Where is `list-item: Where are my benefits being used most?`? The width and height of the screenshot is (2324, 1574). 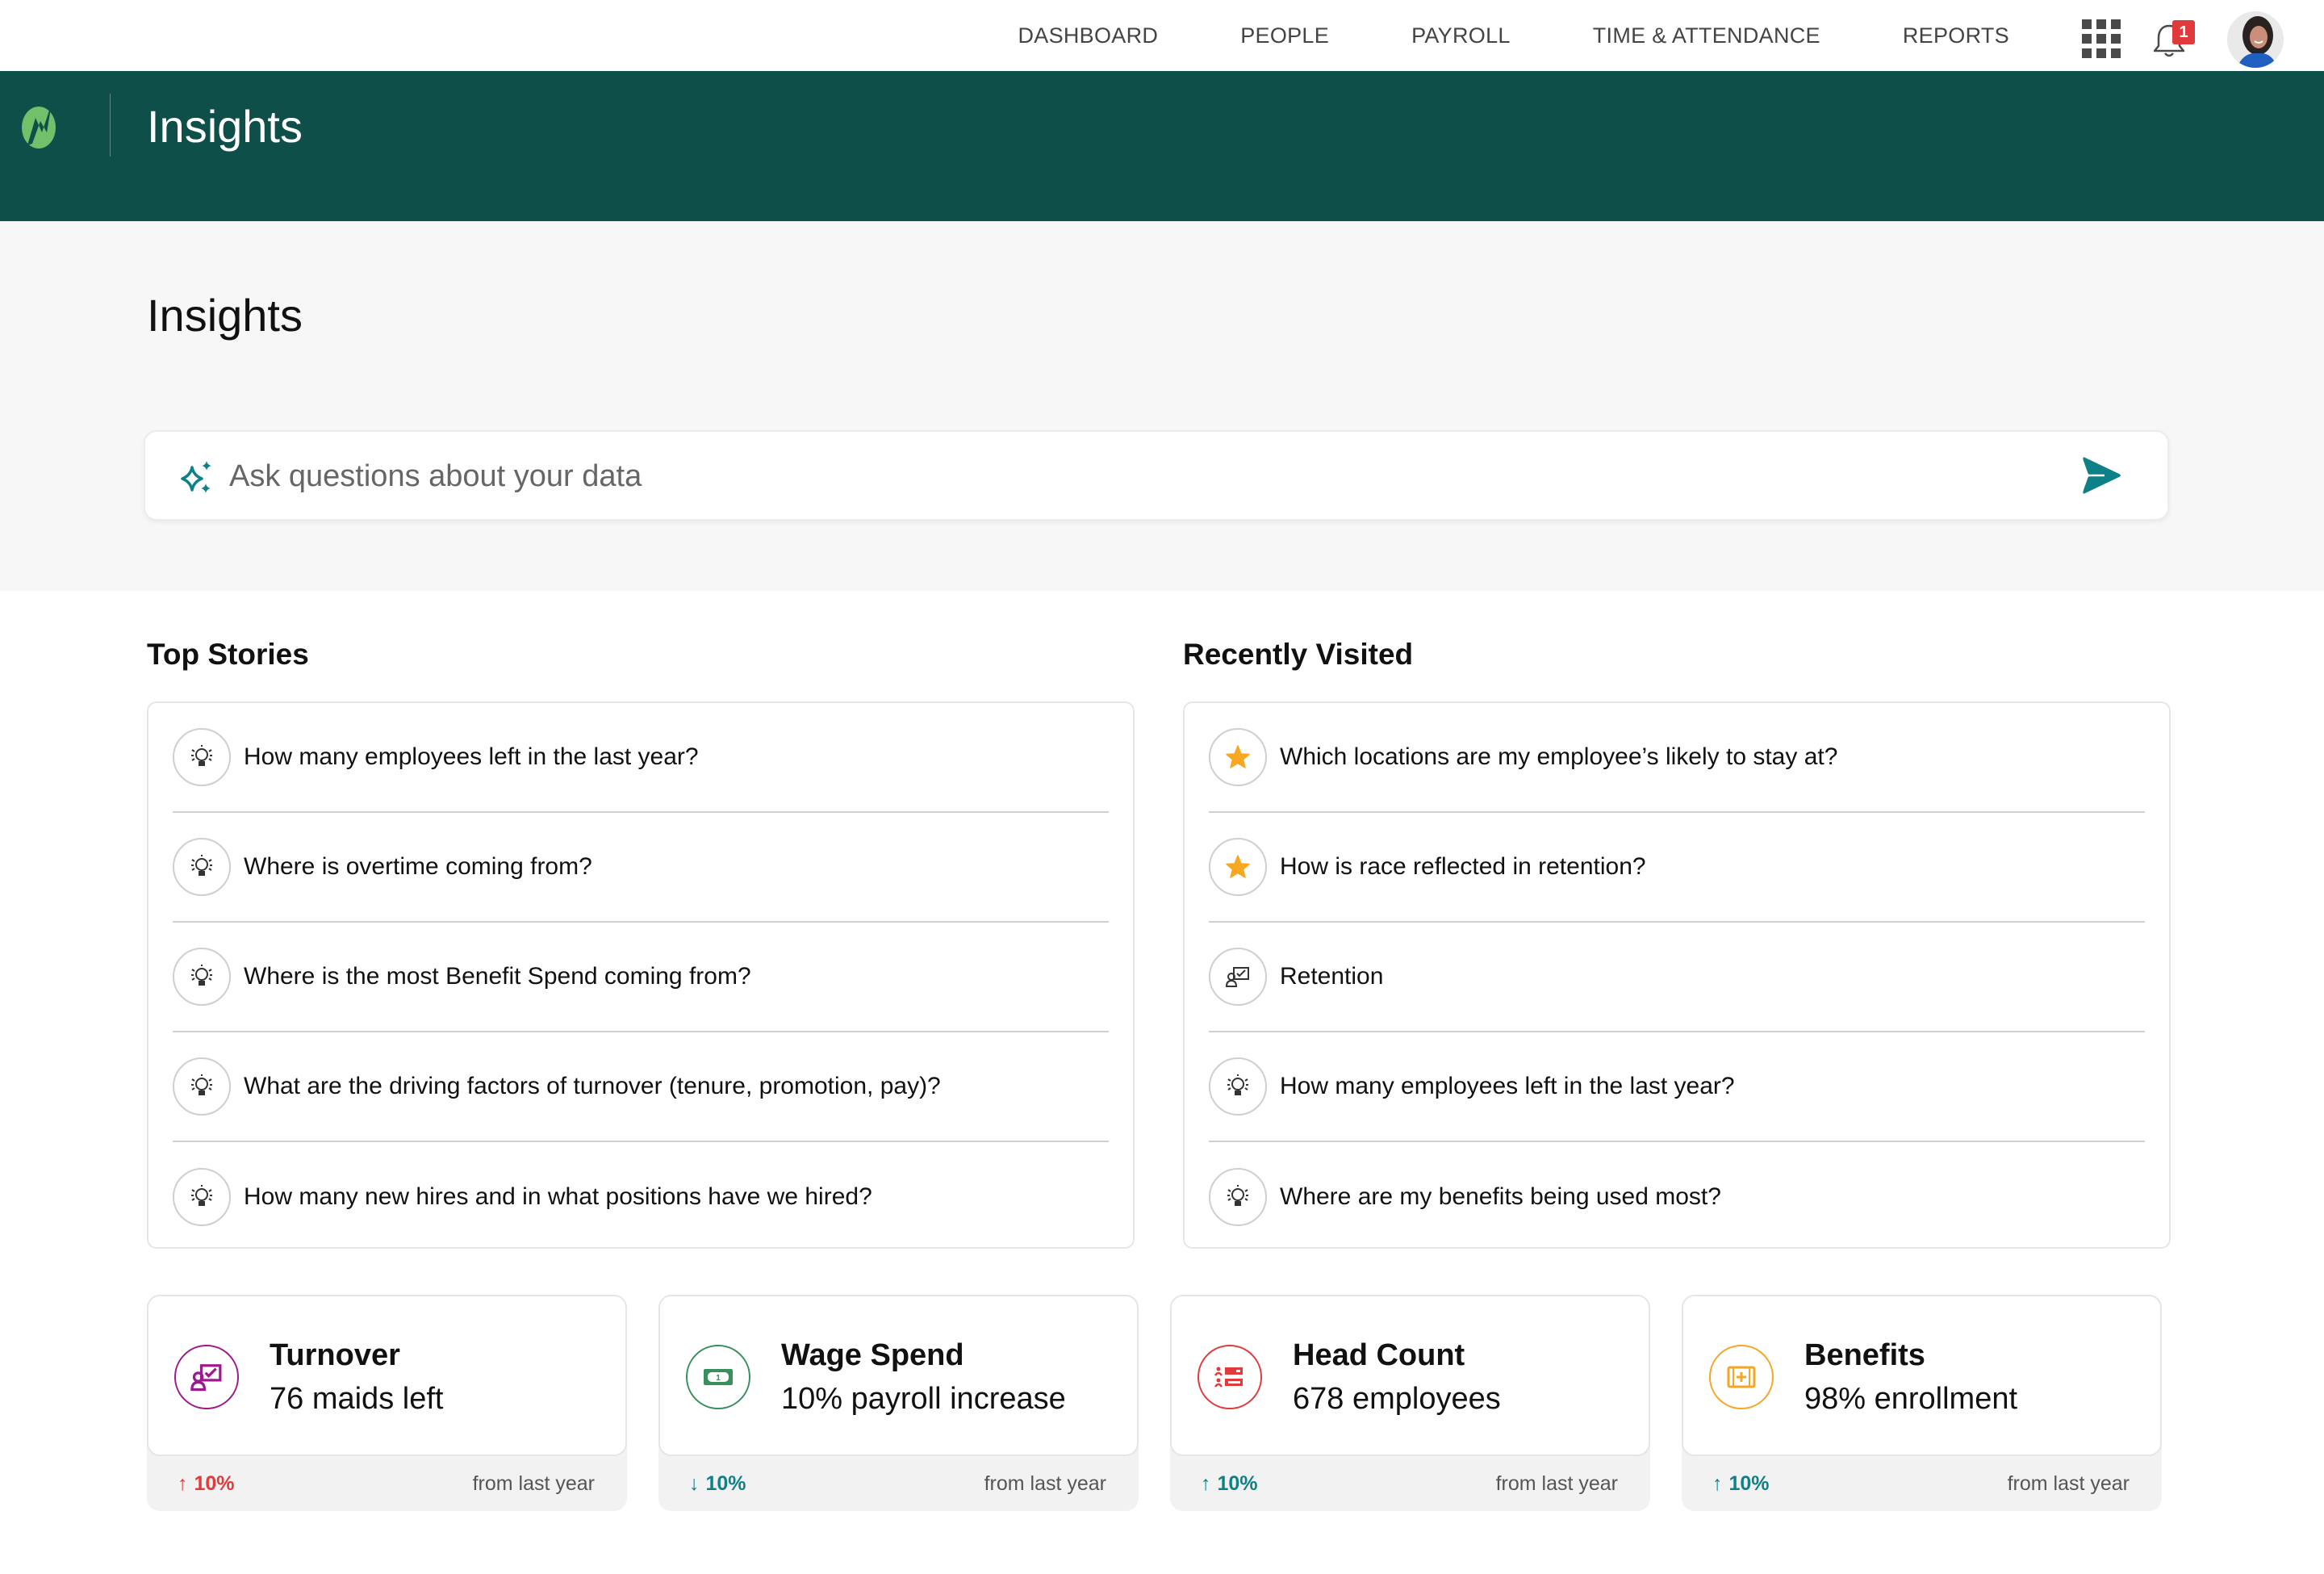
list-item: Where are my benefits being used most? is located at coordinates (1677, 1197).